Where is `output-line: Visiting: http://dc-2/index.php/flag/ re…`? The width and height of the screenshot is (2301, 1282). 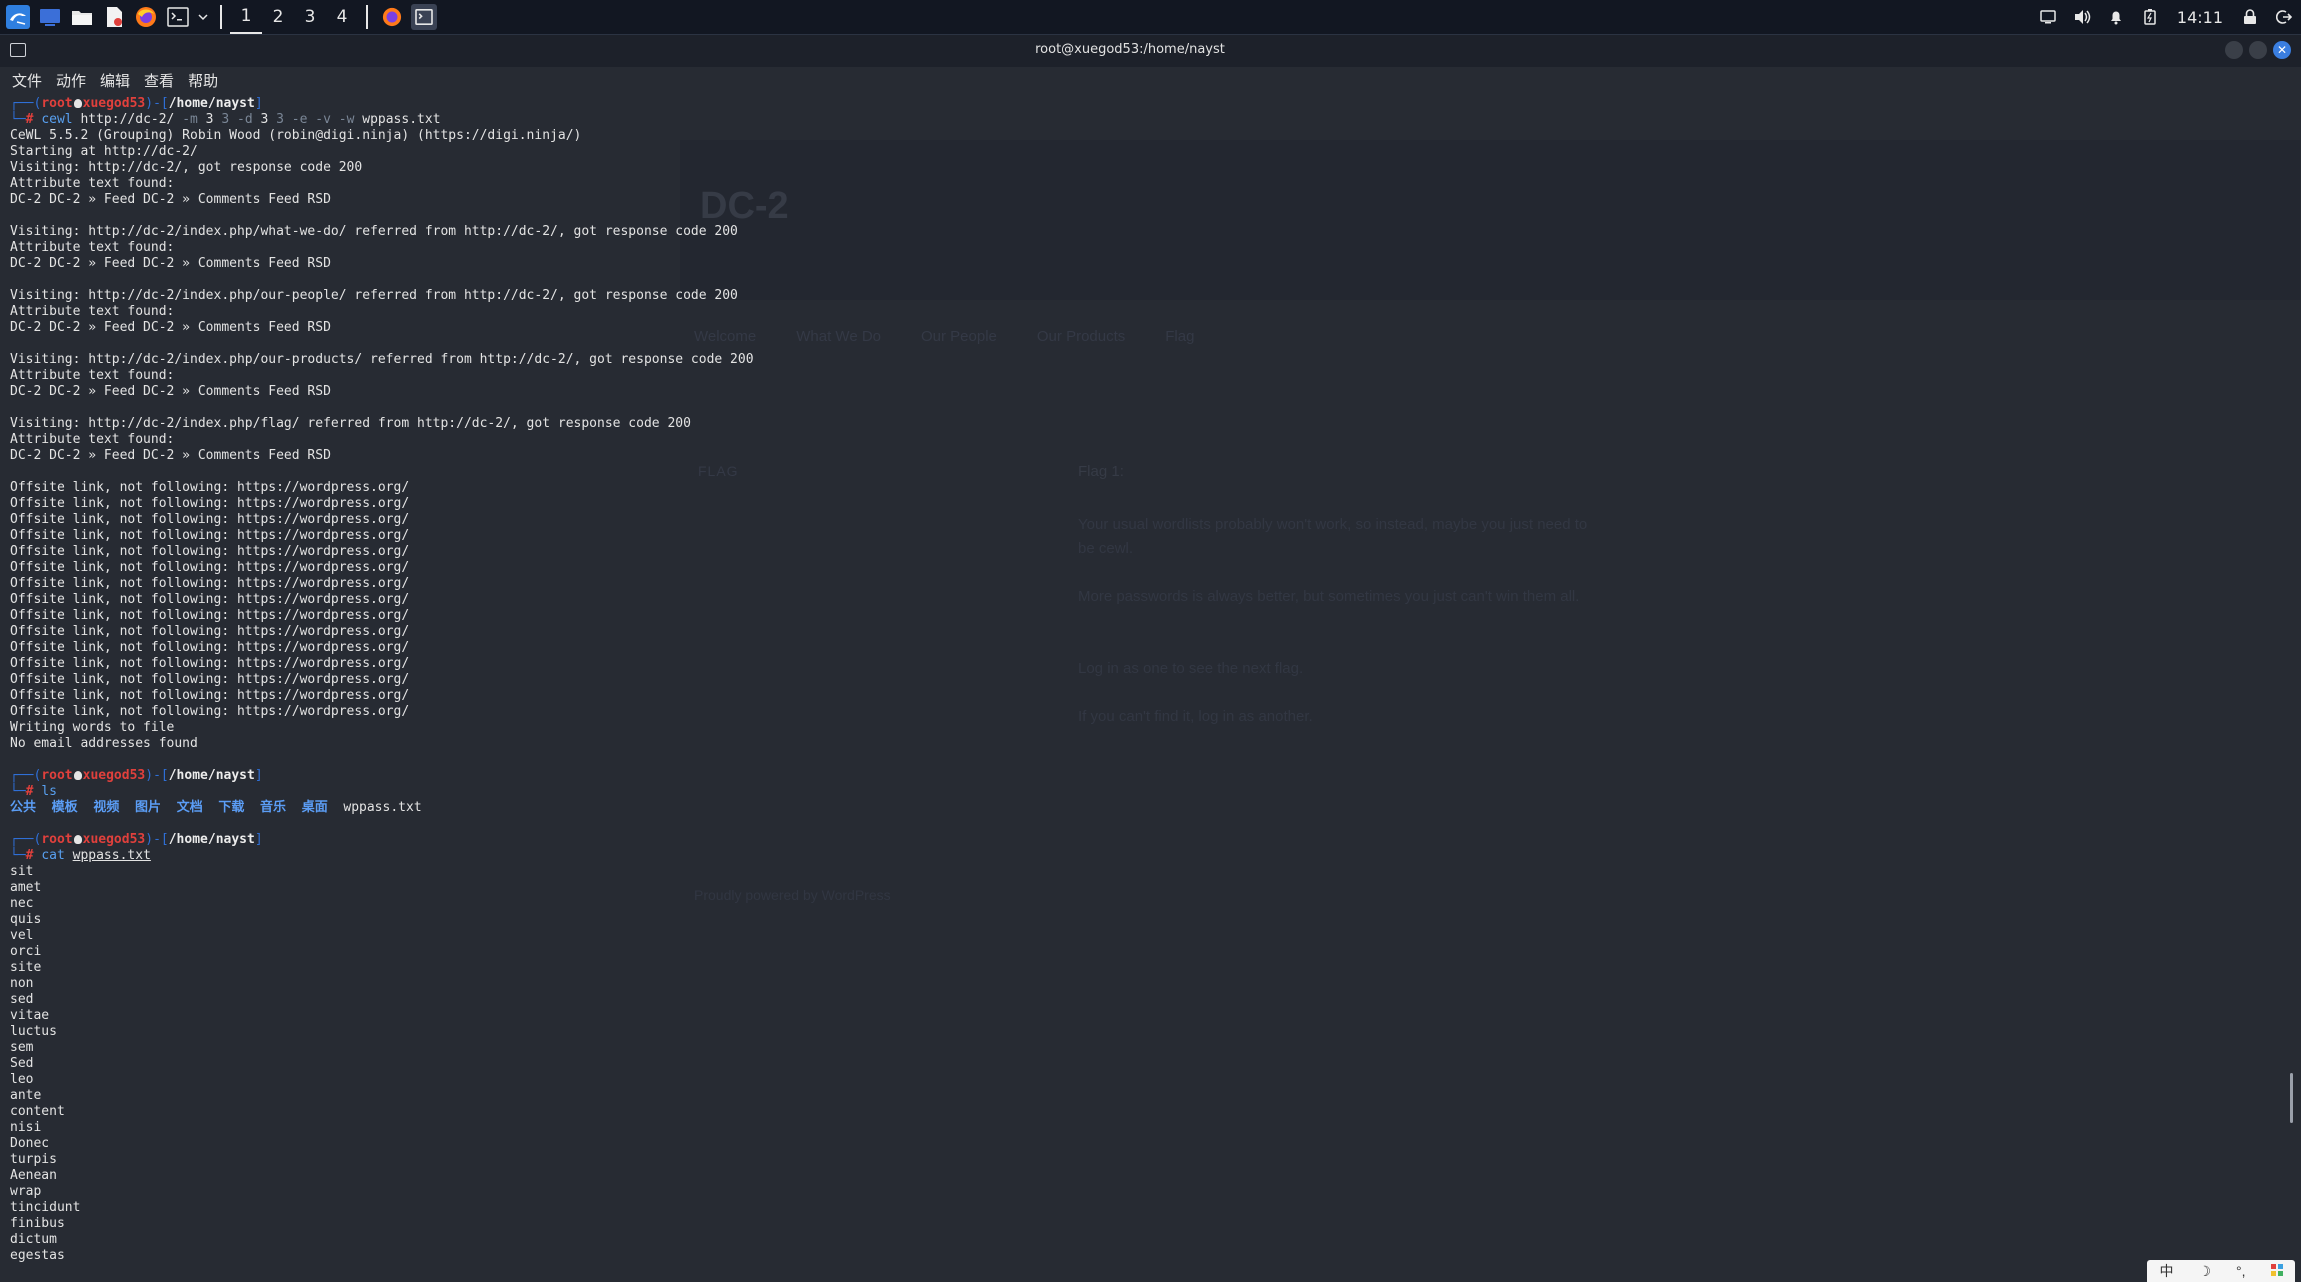
output-line: Visiting: http://dc-2/index.php/flag/ re… is located at coordinates (350, 423).